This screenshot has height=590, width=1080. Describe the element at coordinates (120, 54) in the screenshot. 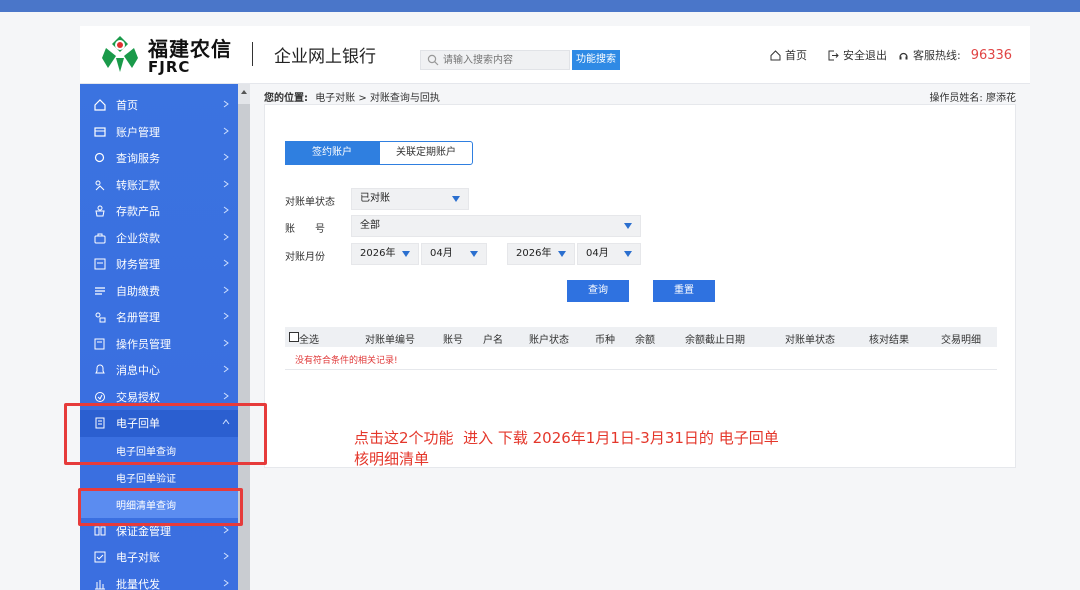

I see `fjrc-logo-icon` at that location.